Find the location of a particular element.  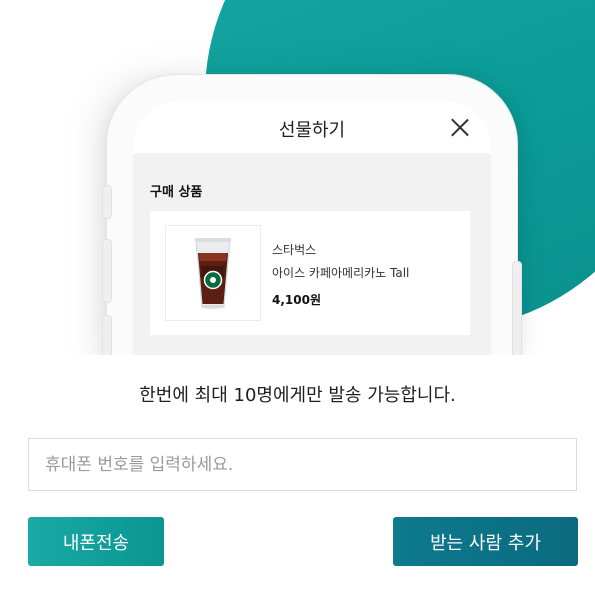

phone-number-input is located at coordinates (302, 464).